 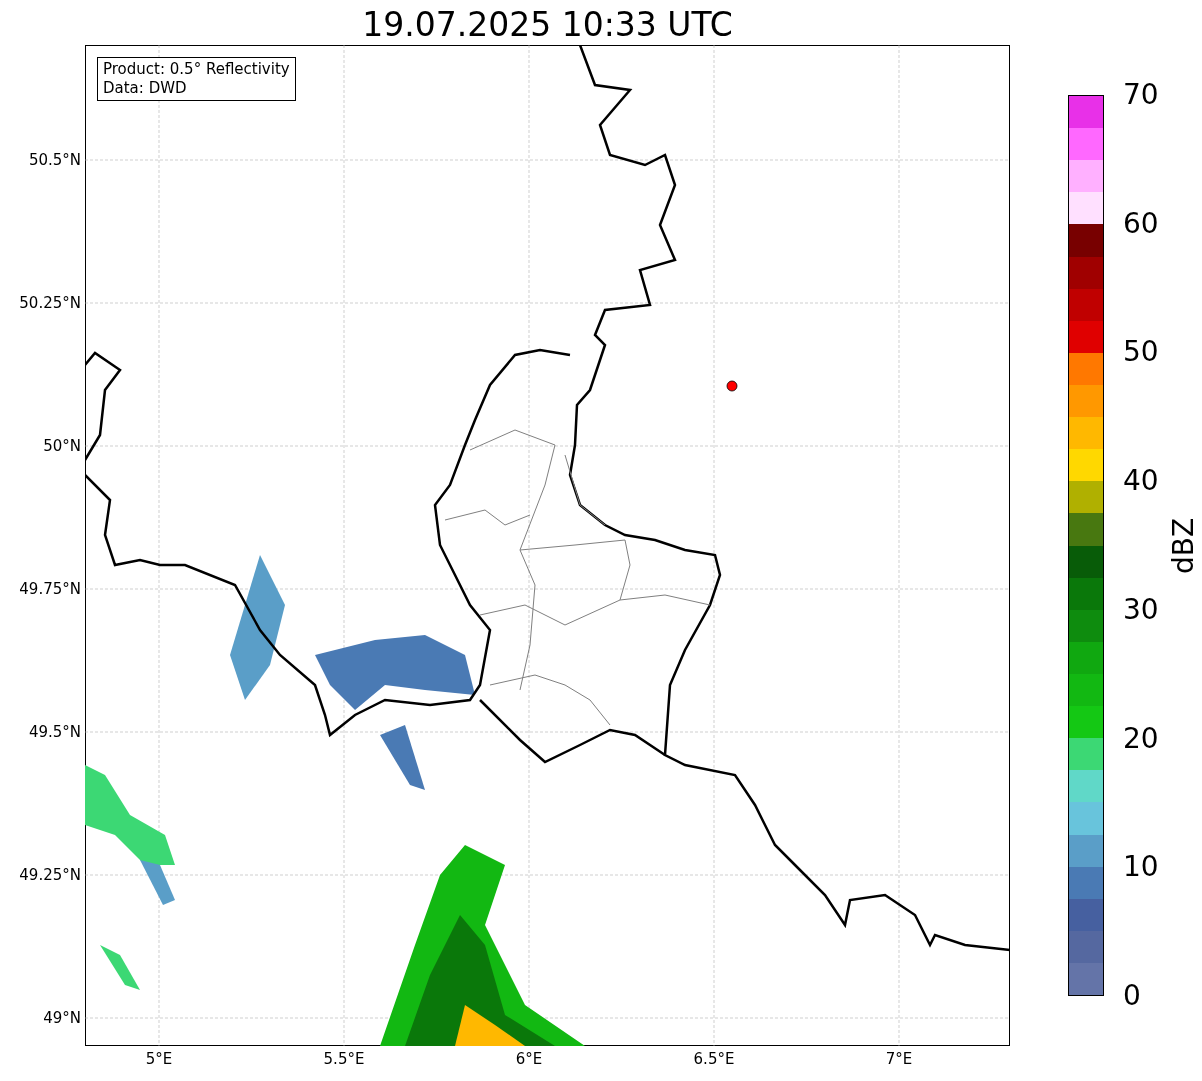 What do you see at coordinates (50, 875) in the screenshot?
I see `latitude-label: 49.25°N` at bounding box center [50, 875].